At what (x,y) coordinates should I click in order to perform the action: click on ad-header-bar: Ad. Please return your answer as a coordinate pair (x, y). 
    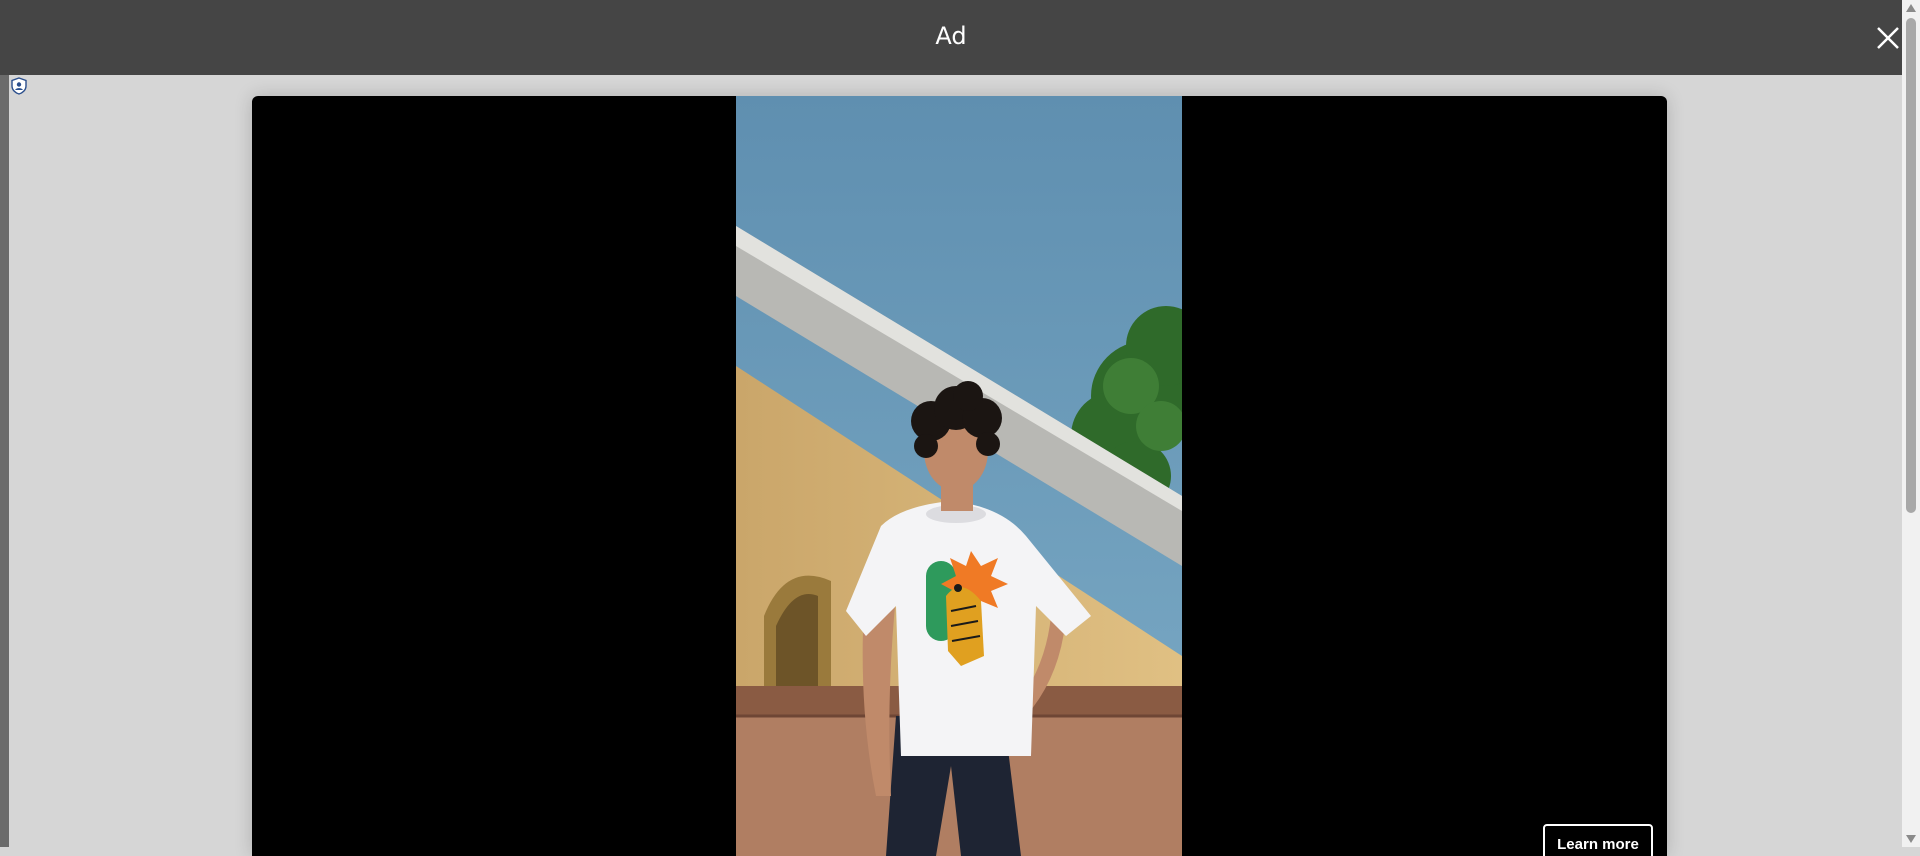
    Looking at the image, I should click on (951, 37).